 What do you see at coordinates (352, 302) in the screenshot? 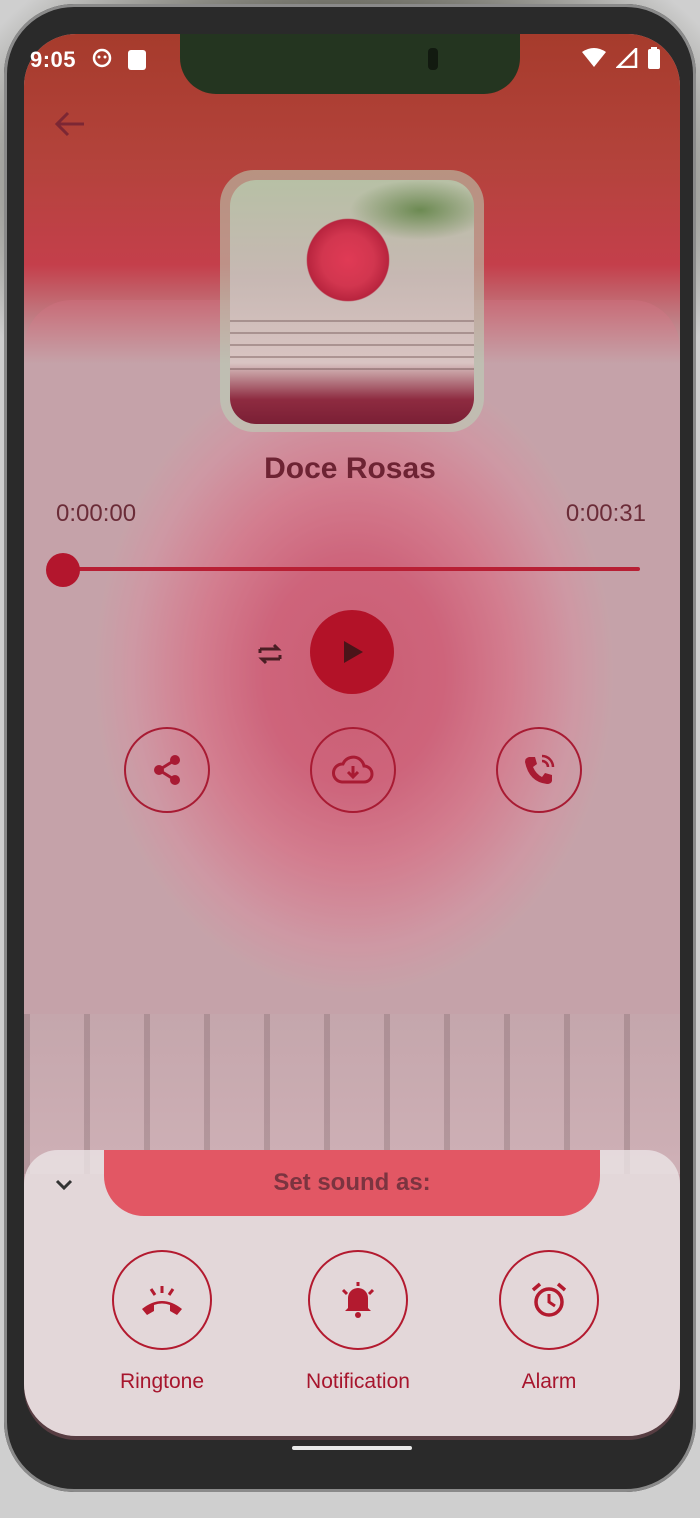
I see `album-art` at bounding box center [352, 302].